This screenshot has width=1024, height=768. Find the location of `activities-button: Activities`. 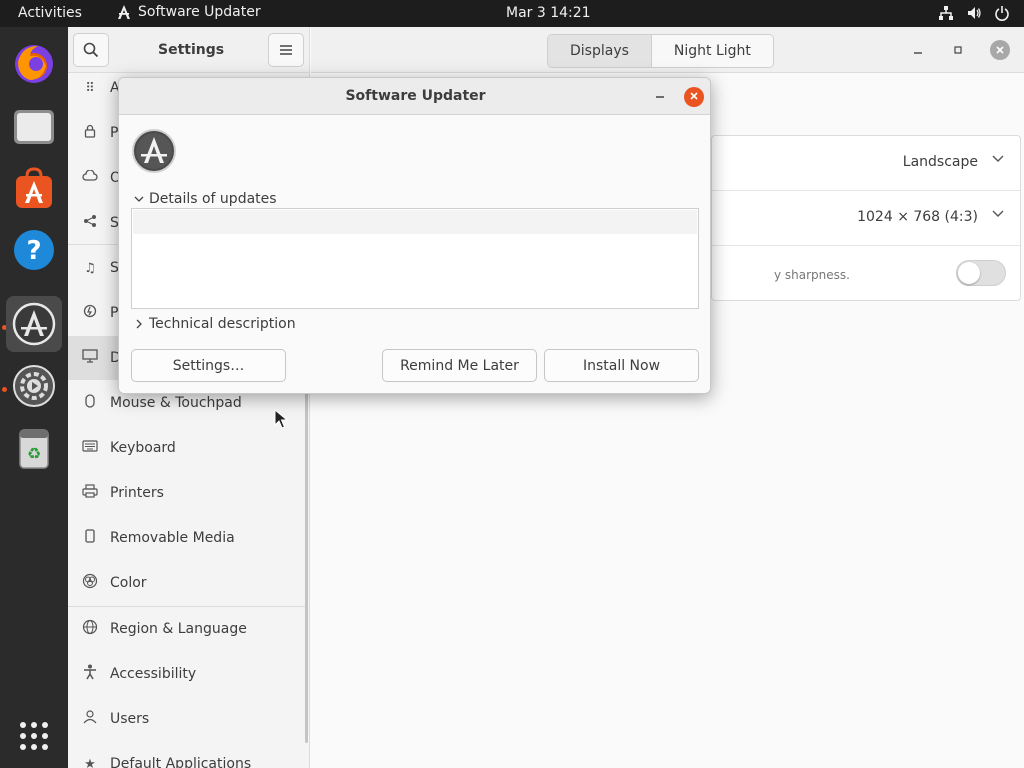

activities-button: Activities is located at coordinates (50, 13).